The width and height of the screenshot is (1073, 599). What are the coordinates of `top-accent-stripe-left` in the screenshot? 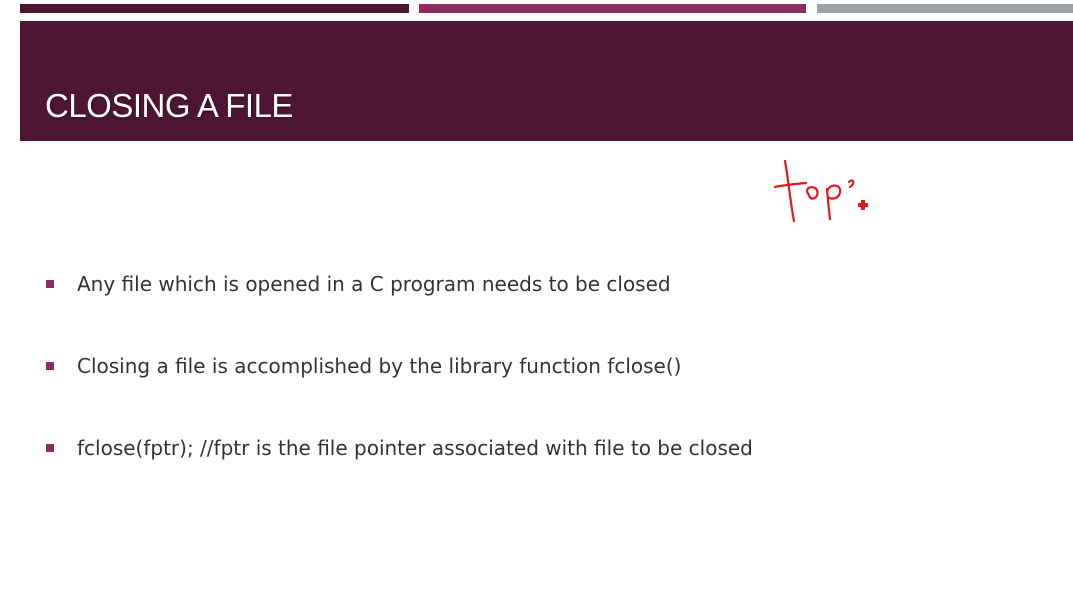 It's located at (214, 8).